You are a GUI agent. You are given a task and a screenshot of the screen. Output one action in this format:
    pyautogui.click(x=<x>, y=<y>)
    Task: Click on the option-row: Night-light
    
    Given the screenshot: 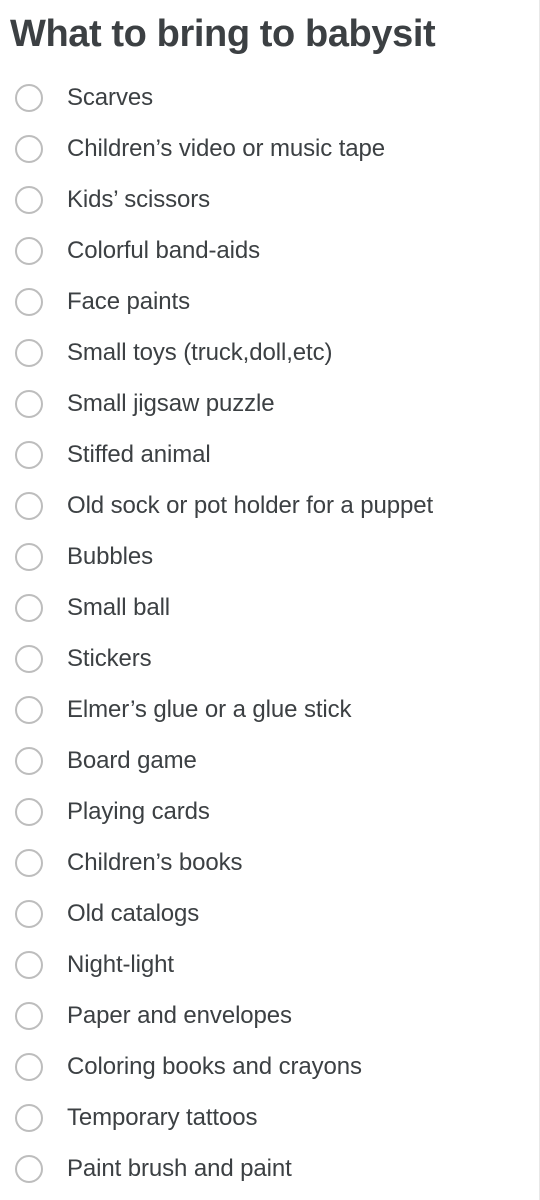 What is the action you would take?
    pyautogui.click(x=269, y=964)
    